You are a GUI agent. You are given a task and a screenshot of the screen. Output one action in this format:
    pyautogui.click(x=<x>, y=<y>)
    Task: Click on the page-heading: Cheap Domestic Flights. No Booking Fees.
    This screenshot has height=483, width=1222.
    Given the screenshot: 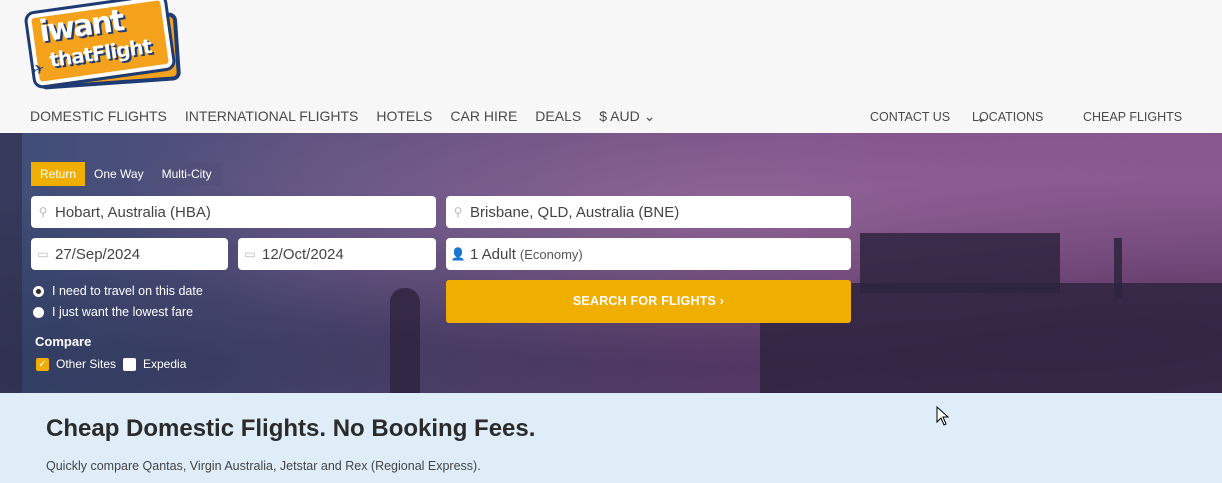 What is the action you would take?
    pyautogui.click(x=291, y=428)
    